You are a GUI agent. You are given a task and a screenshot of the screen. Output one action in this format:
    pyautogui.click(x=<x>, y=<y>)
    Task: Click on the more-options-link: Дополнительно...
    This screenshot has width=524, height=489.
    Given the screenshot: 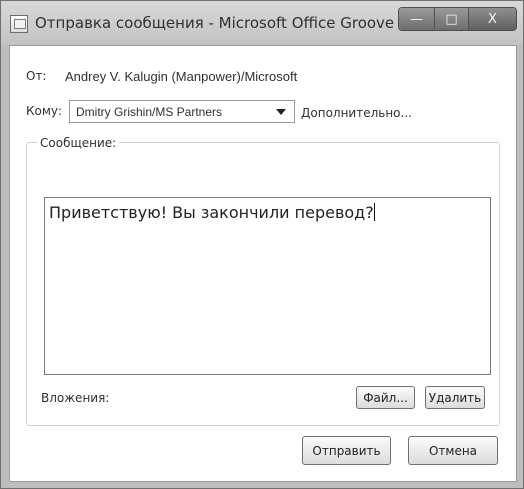 What is the action you would take?
    pyautogui.click(x=356, y=113)
    